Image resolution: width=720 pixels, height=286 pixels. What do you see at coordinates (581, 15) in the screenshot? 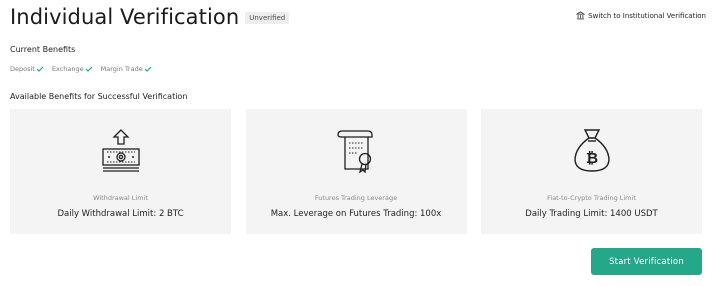
I see `institution-icon` at bounding box center [581, 15].